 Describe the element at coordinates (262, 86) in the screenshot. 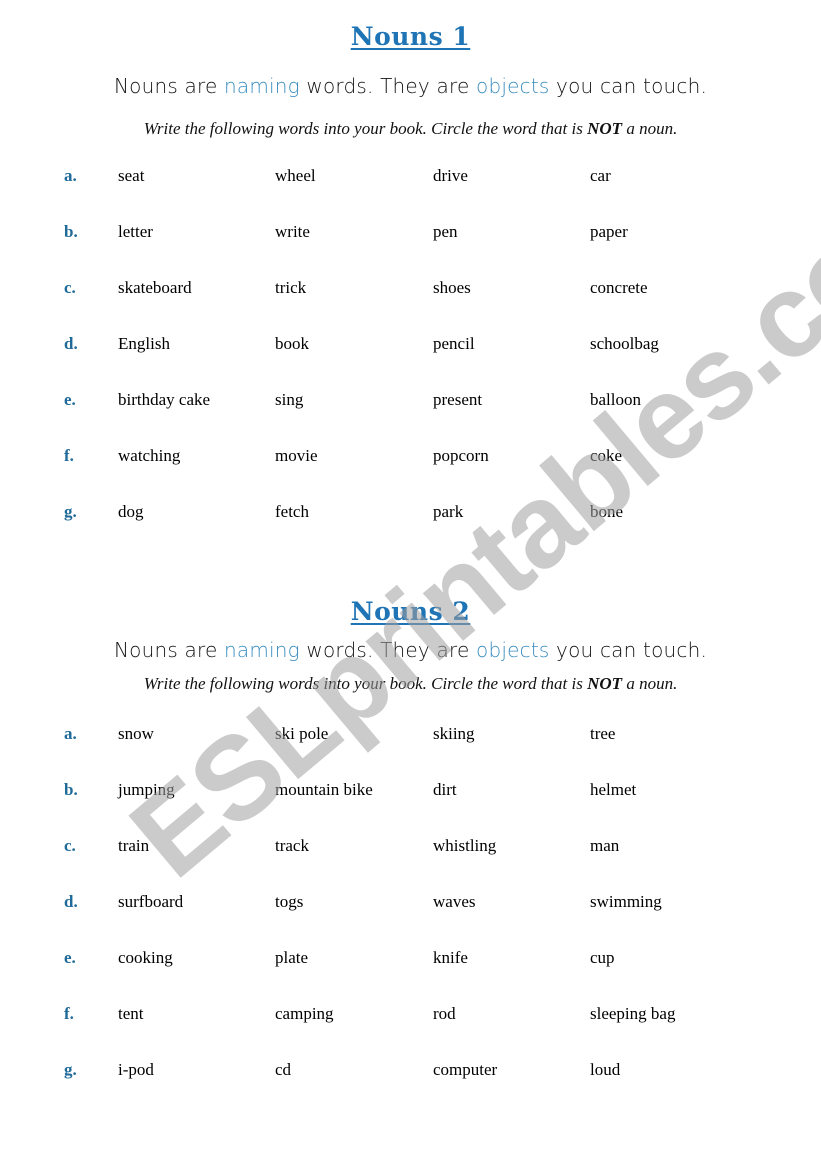

I see `highlight-naming: naming` at that location.